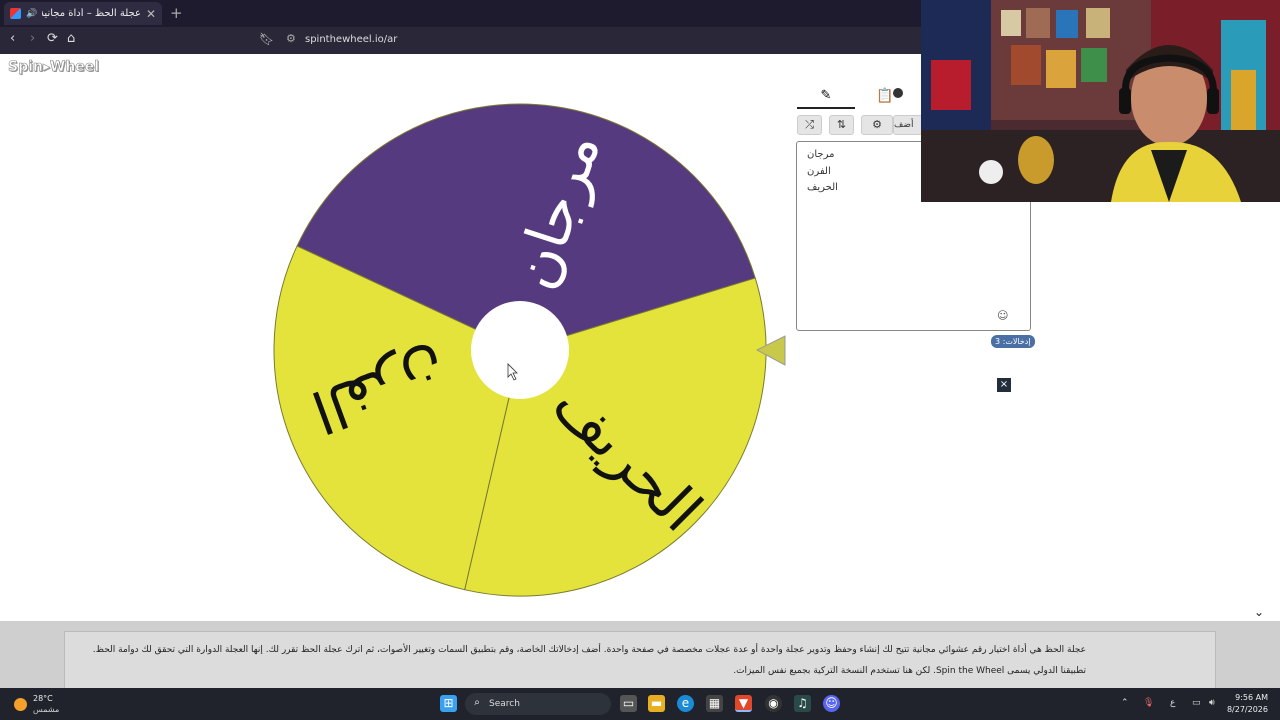  I want to click on task-view-icon: ▭, so click(628, 703).